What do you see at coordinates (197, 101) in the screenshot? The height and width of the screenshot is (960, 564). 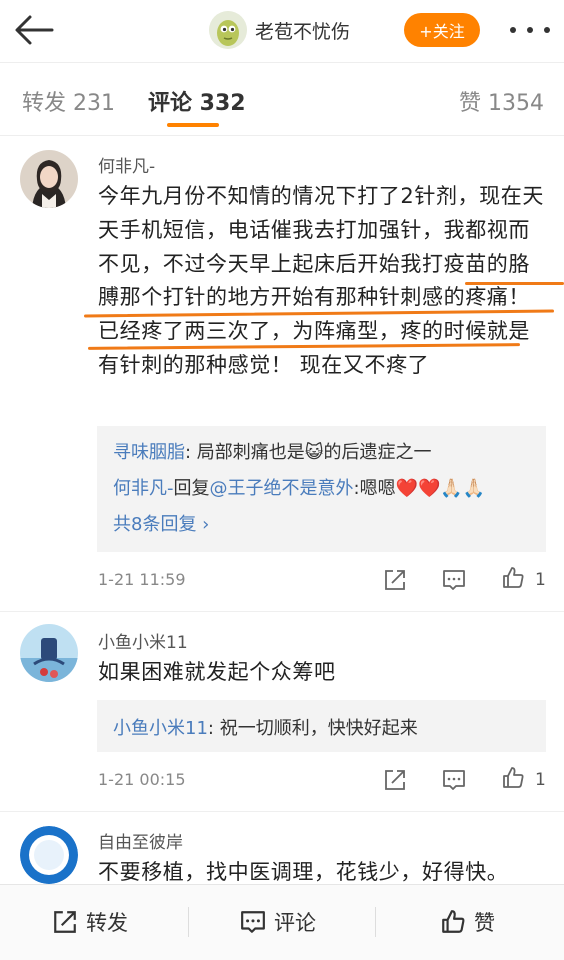 I see `tab-comments: 评论 332` at bounding box center [197, 101].